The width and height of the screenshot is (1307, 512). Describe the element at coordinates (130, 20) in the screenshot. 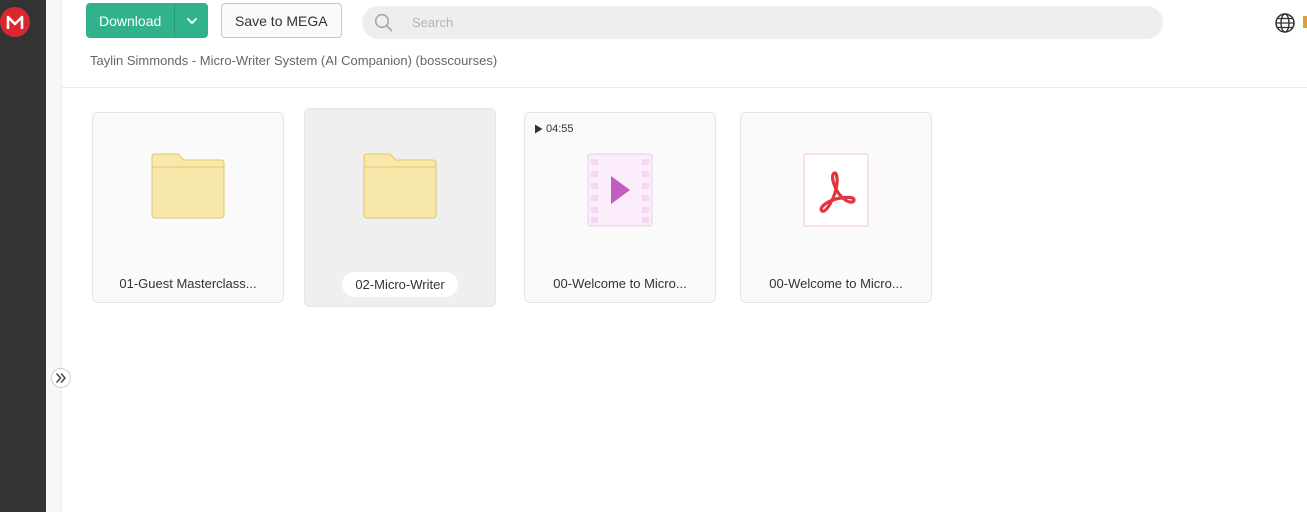

I see `download-button: Download` at that location.